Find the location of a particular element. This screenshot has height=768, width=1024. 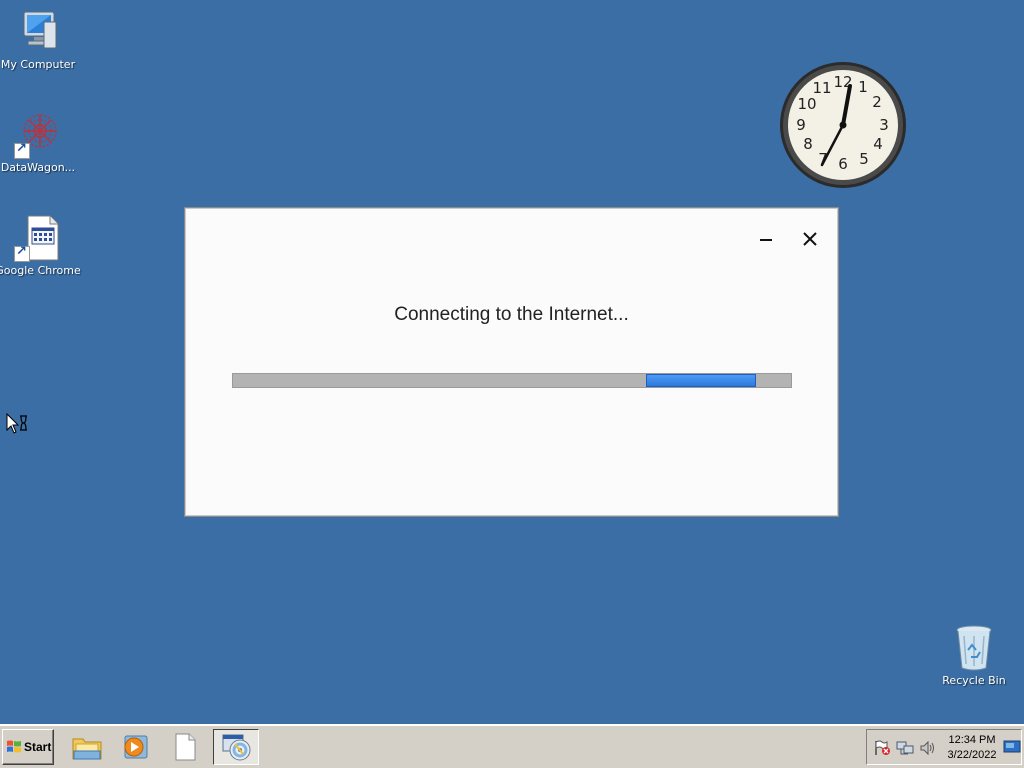

svg-text: 11 is located at coordinates (821, 88).